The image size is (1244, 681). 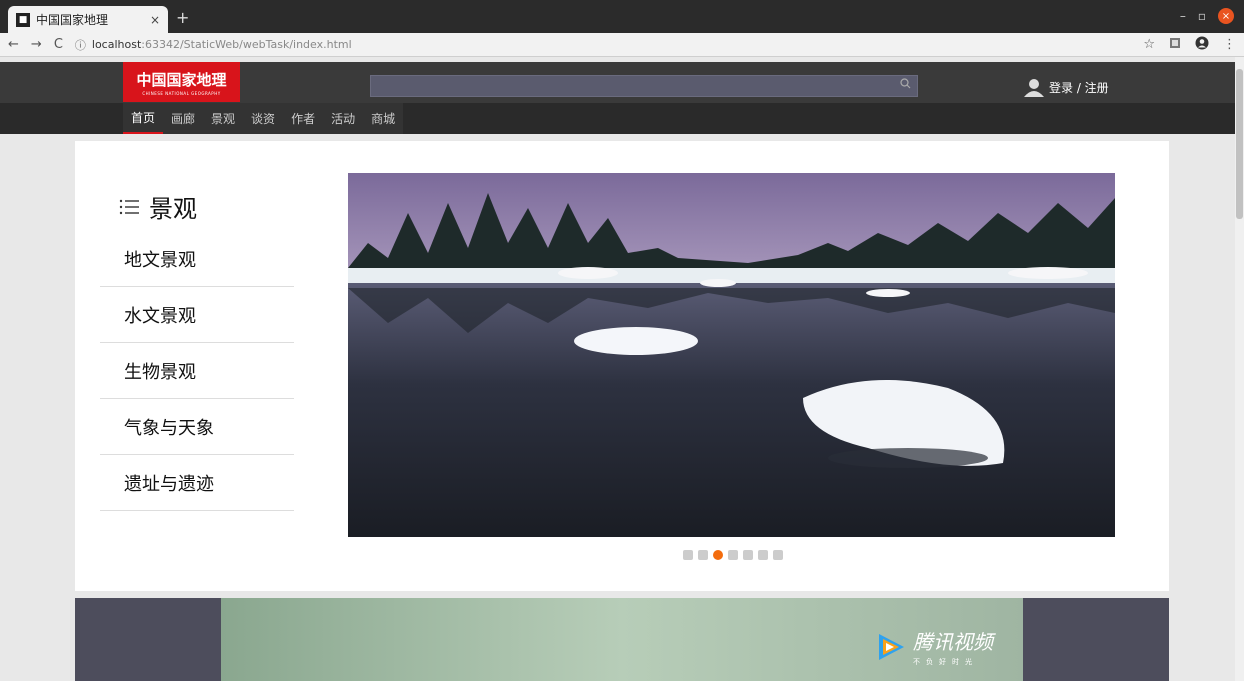 I want to click on sidebar-title: 景观, so click(x=158, y=206).